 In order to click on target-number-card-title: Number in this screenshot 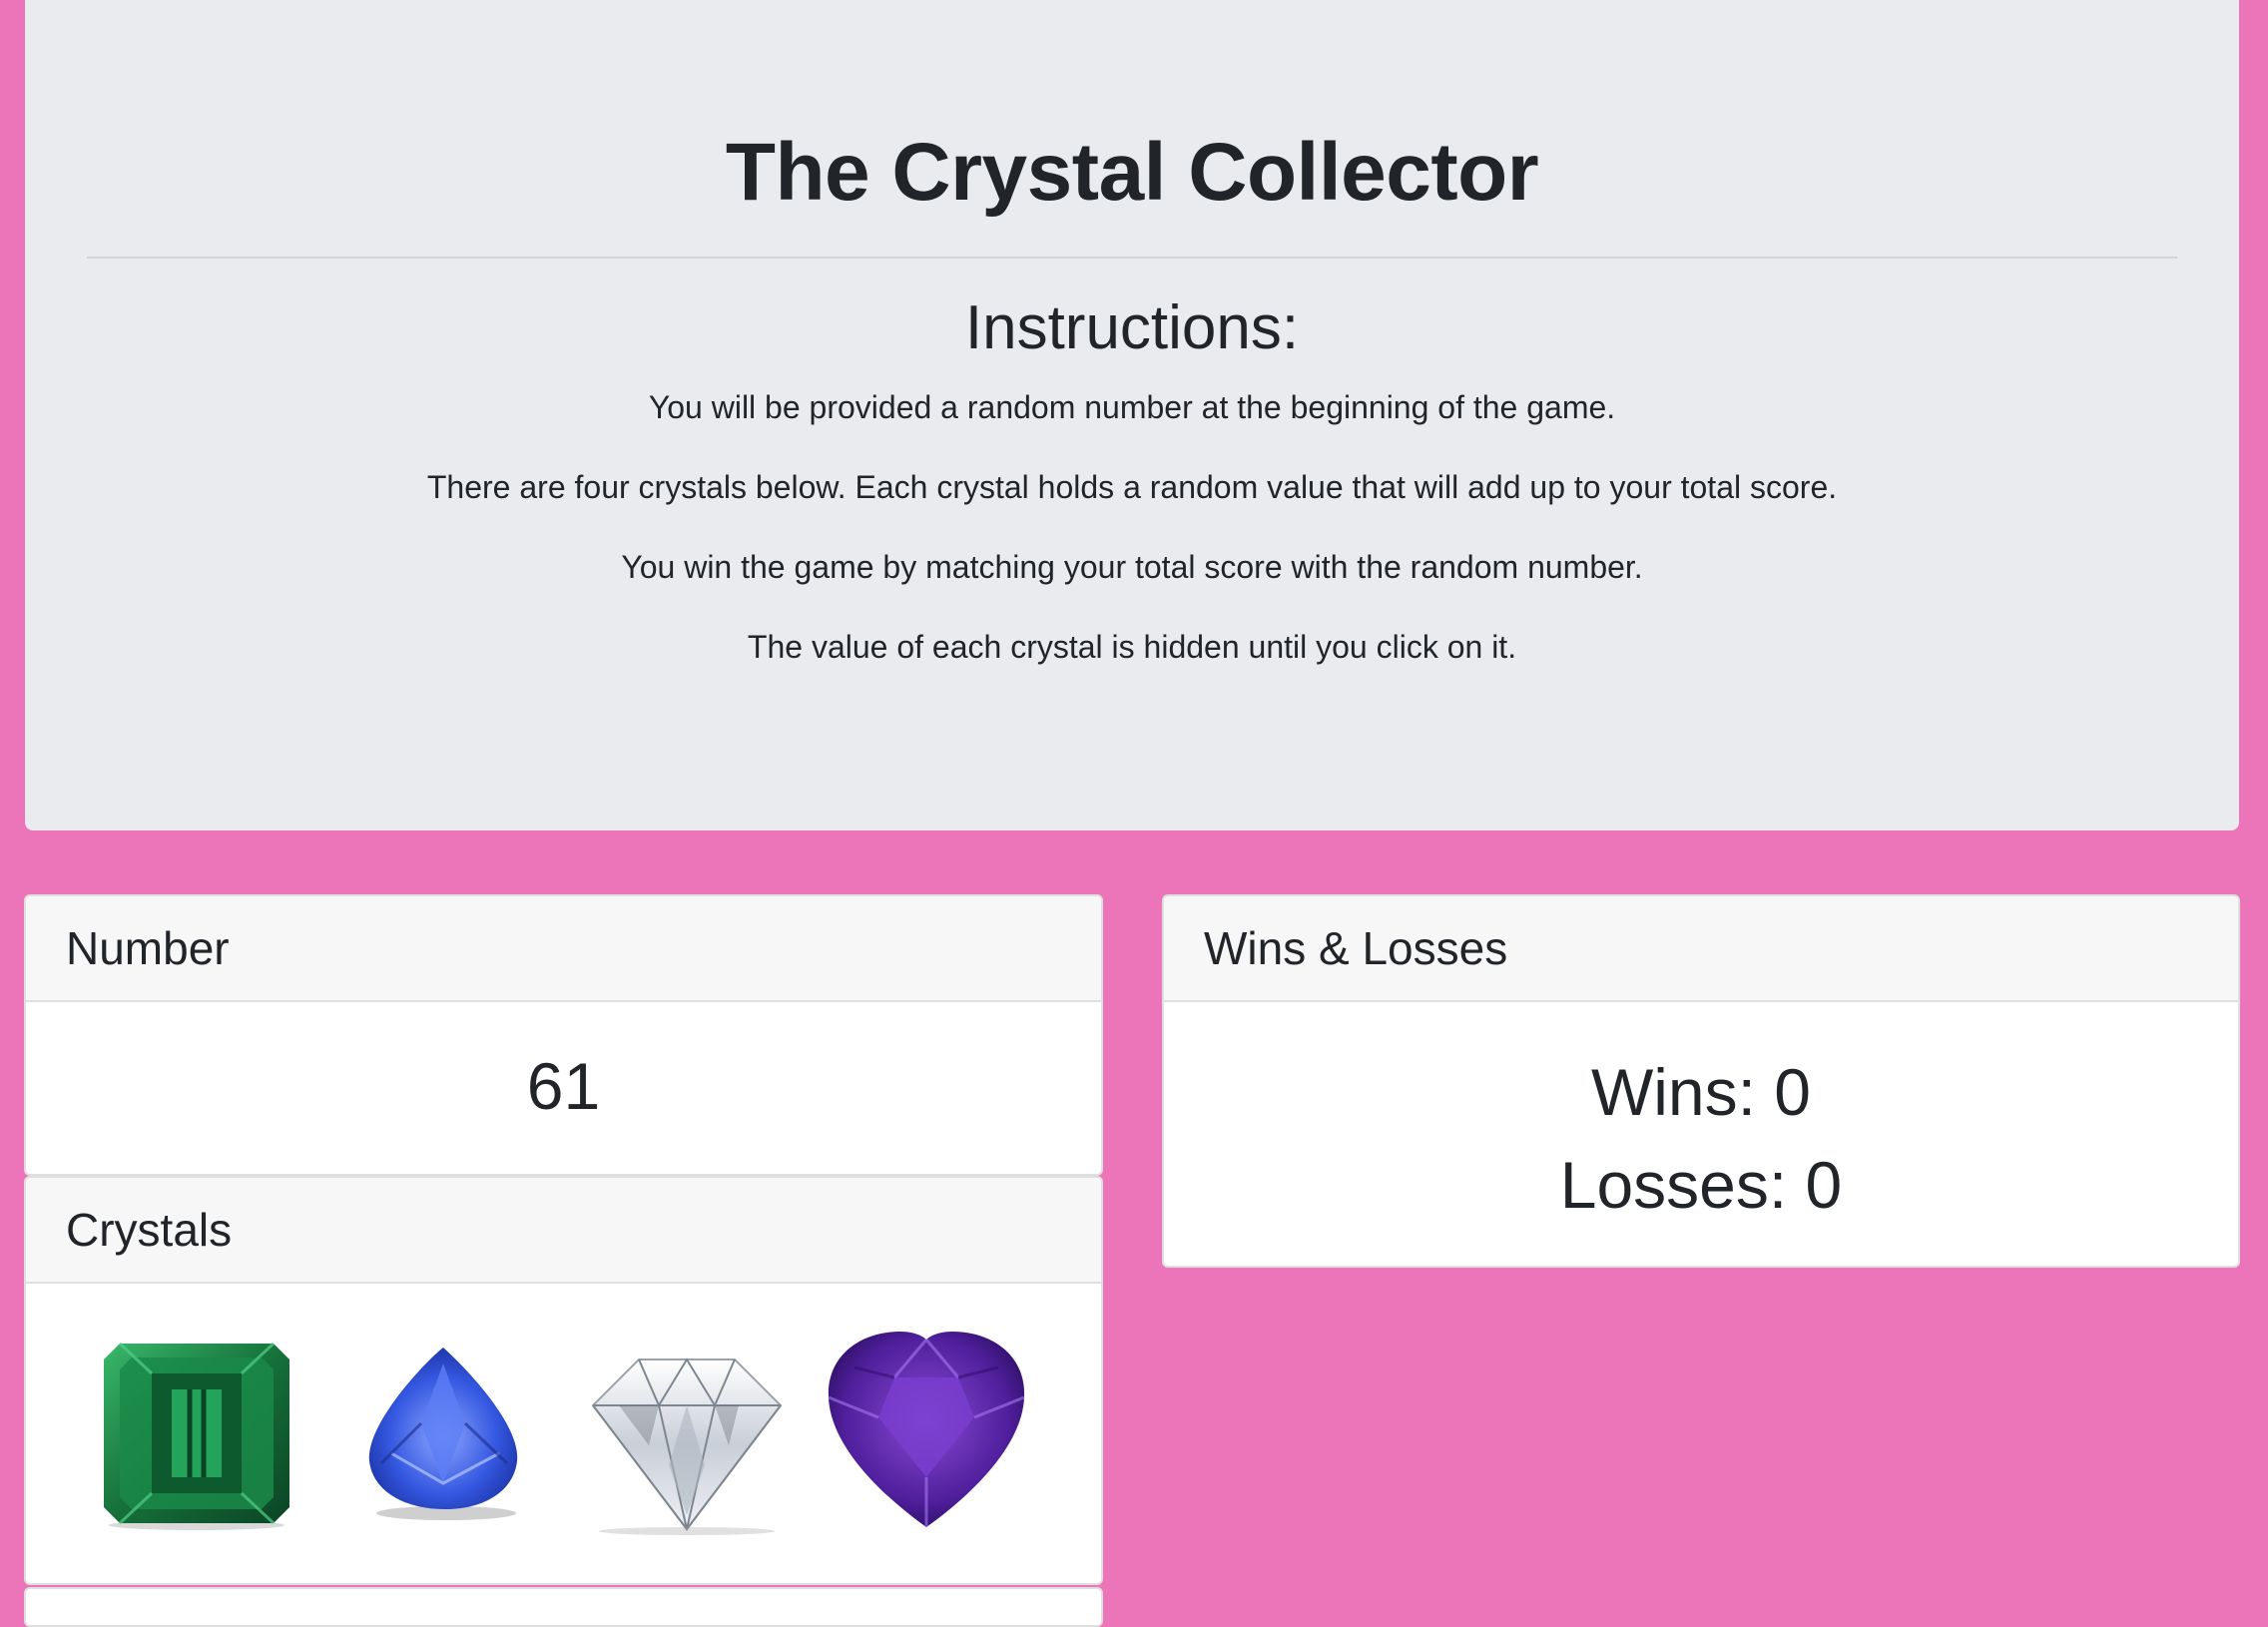, I will do `click(563, 949)`.